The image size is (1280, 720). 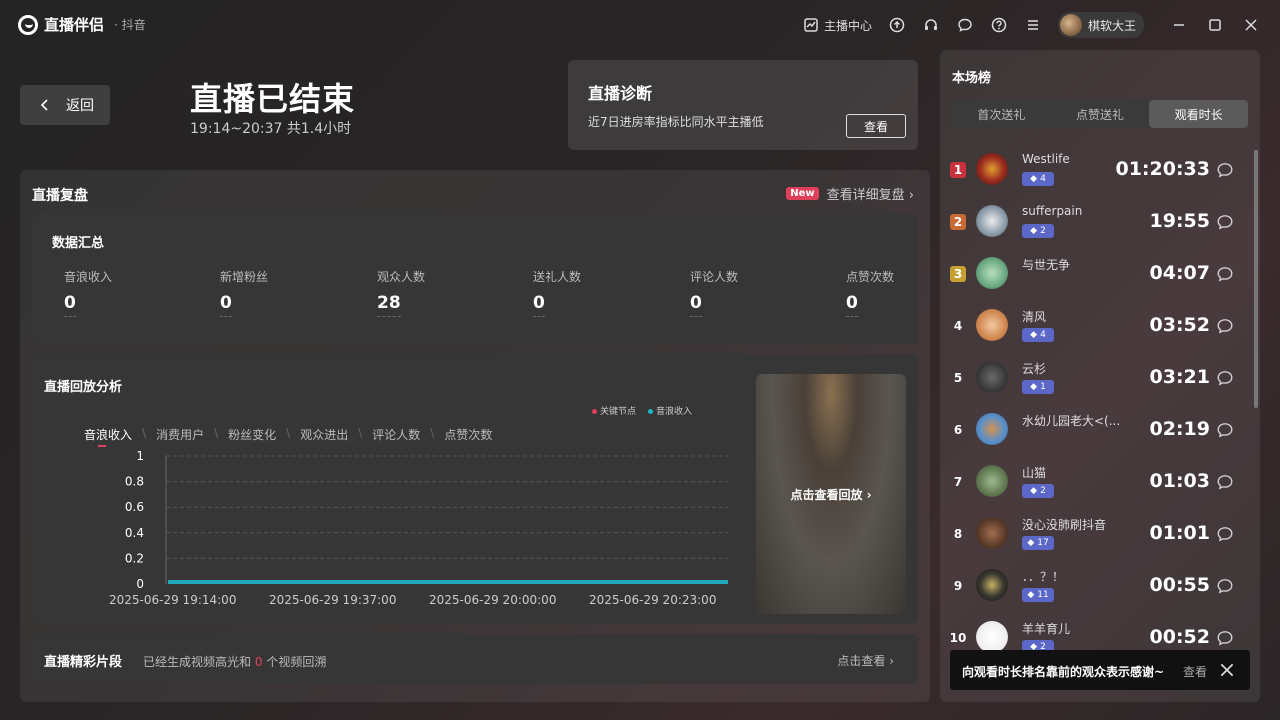 I want to click on user-profile-chip: 棋软大王, so click(x=1100, y=25).